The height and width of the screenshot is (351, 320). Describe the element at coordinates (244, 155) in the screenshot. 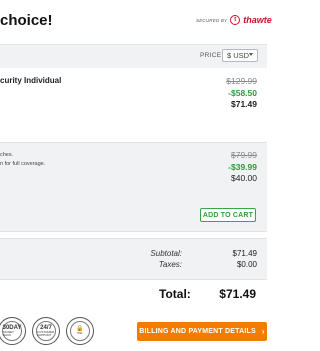

I see `upsell-list-price: $79.99` at that location.